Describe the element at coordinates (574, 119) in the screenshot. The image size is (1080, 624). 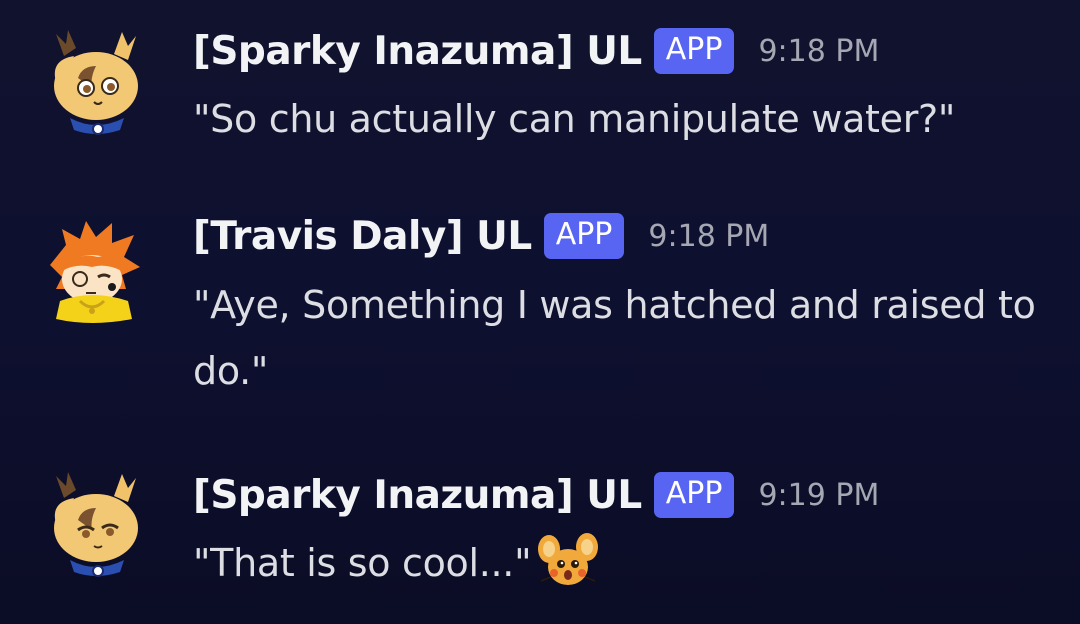
I see `message-text: "So chu actually can manipulate water?"` at that location.